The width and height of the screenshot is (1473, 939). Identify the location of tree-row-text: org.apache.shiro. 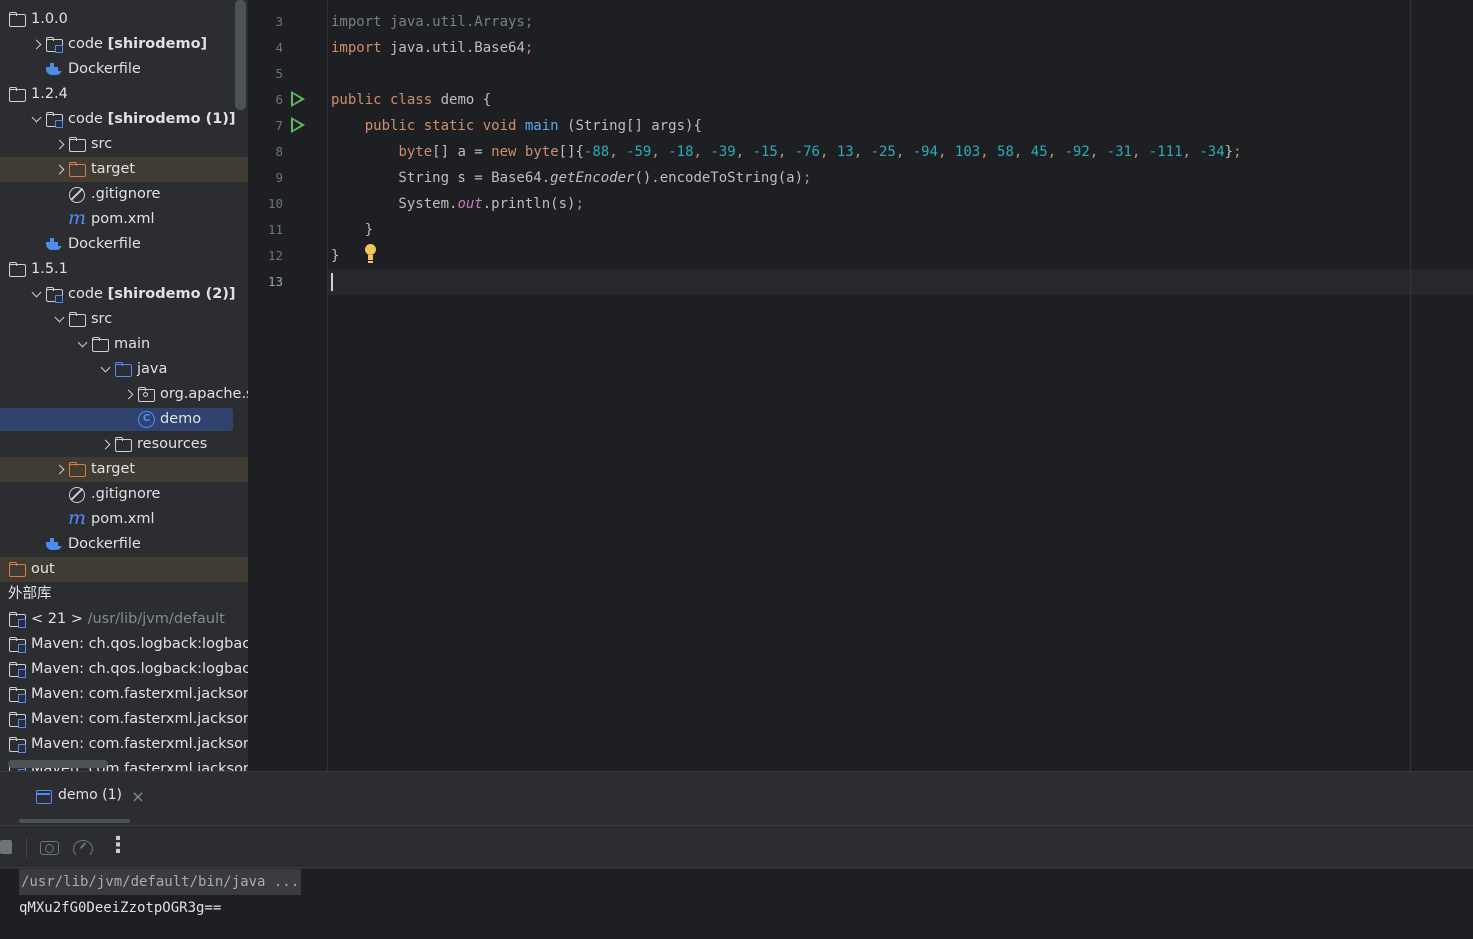
(204, 394).